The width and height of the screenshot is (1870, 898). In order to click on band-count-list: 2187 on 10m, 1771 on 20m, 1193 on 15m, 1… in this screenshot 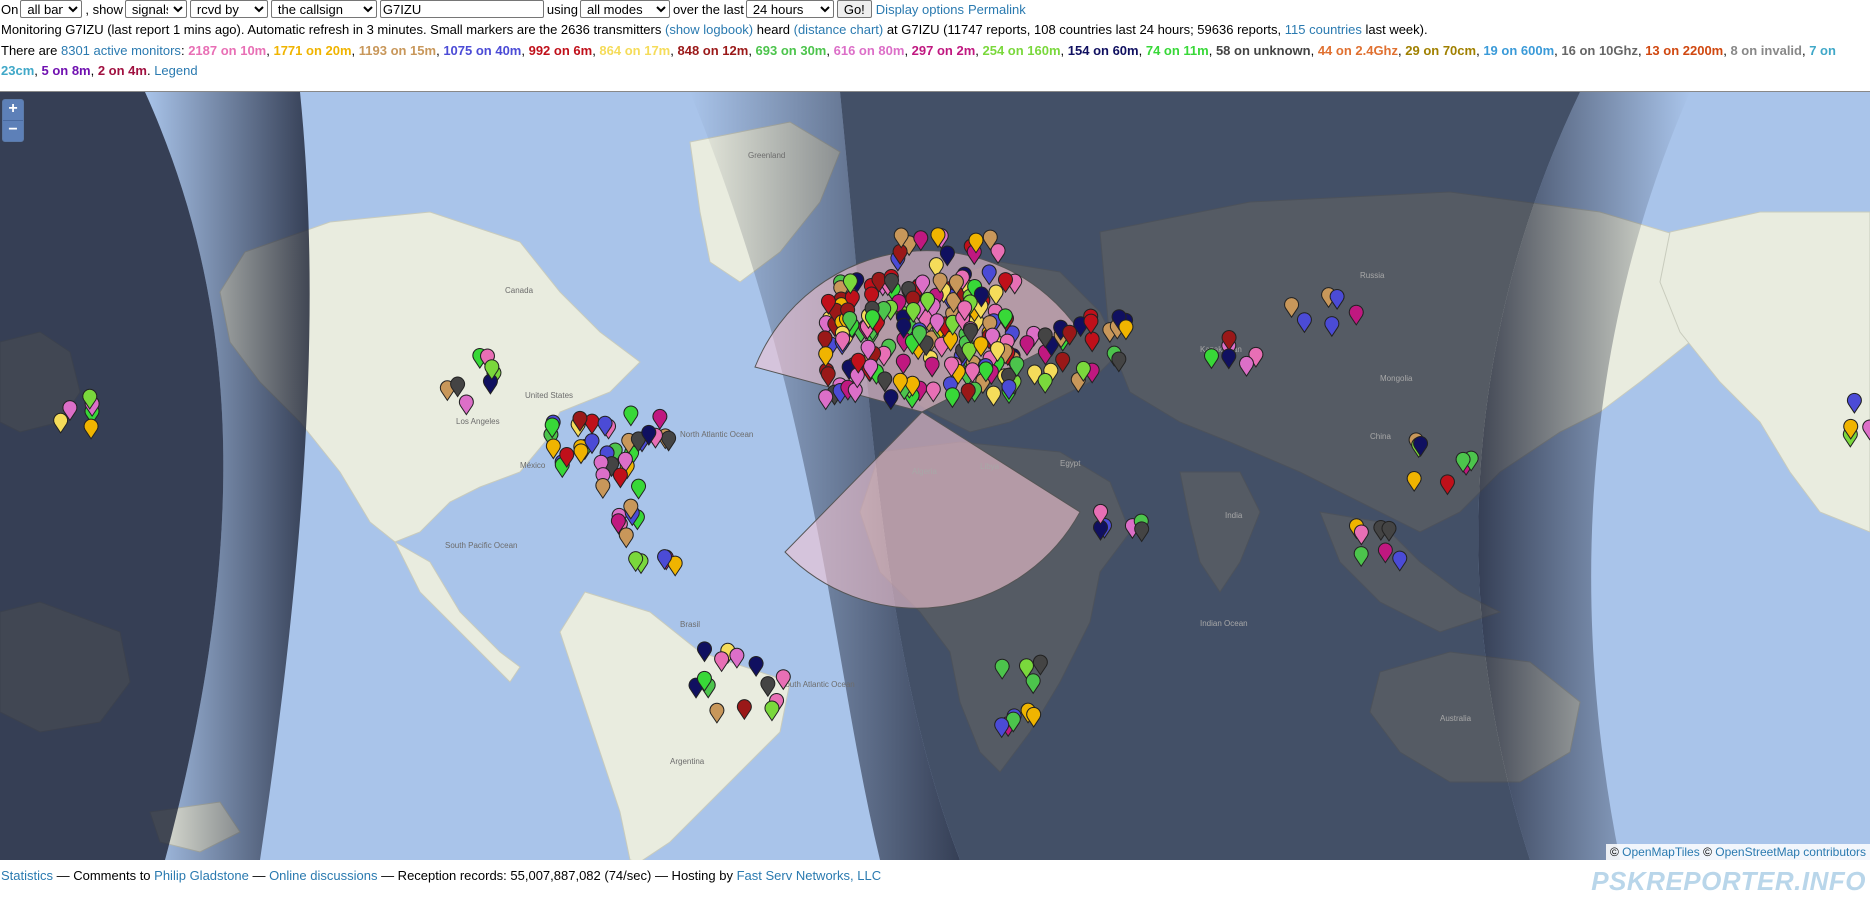, I will do `click(918, 60)`.